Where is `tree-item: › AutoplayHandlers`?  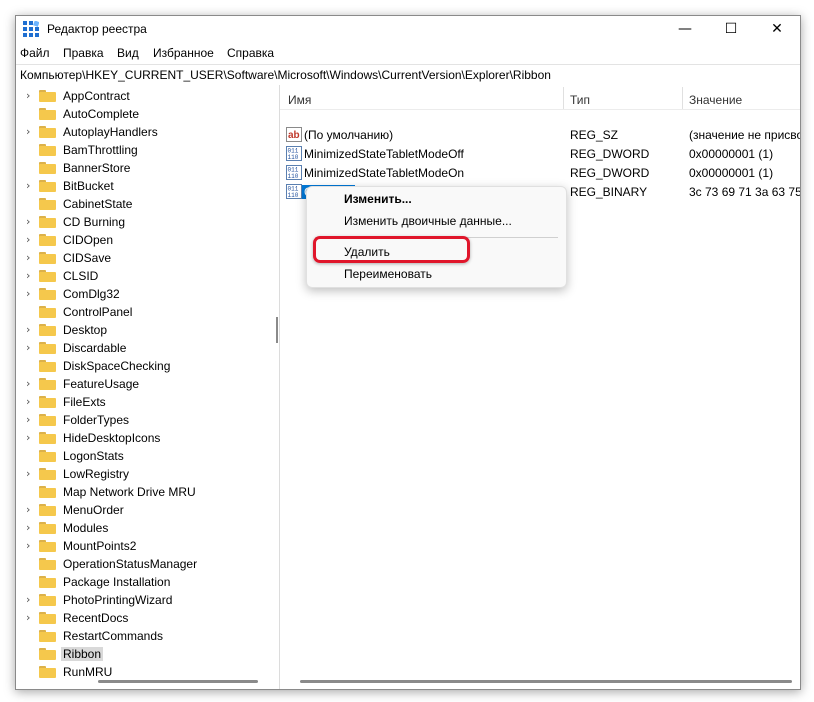 tree-item: › AutoplayHandlers is located at coordinates (145, 132).